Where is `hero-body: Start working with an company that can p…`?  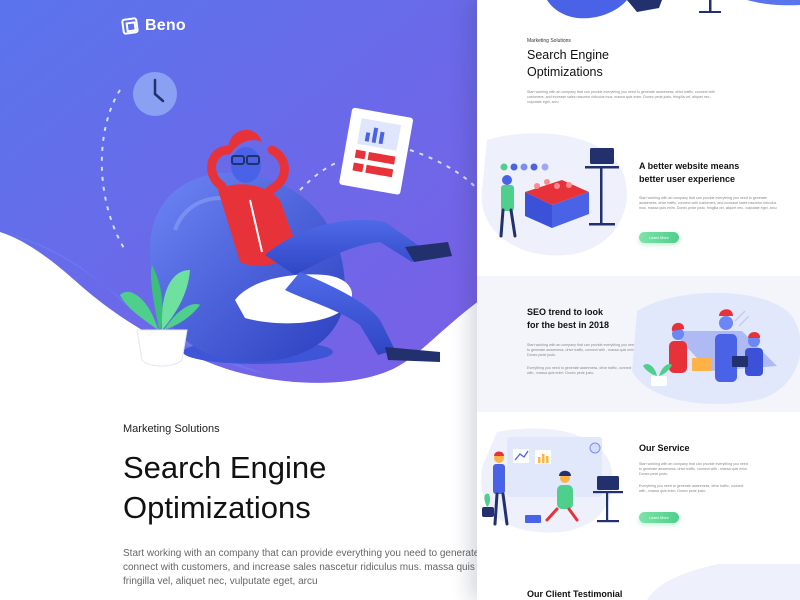 hero-body: Start working with an company that can p… is located at coordinates (301, 567).